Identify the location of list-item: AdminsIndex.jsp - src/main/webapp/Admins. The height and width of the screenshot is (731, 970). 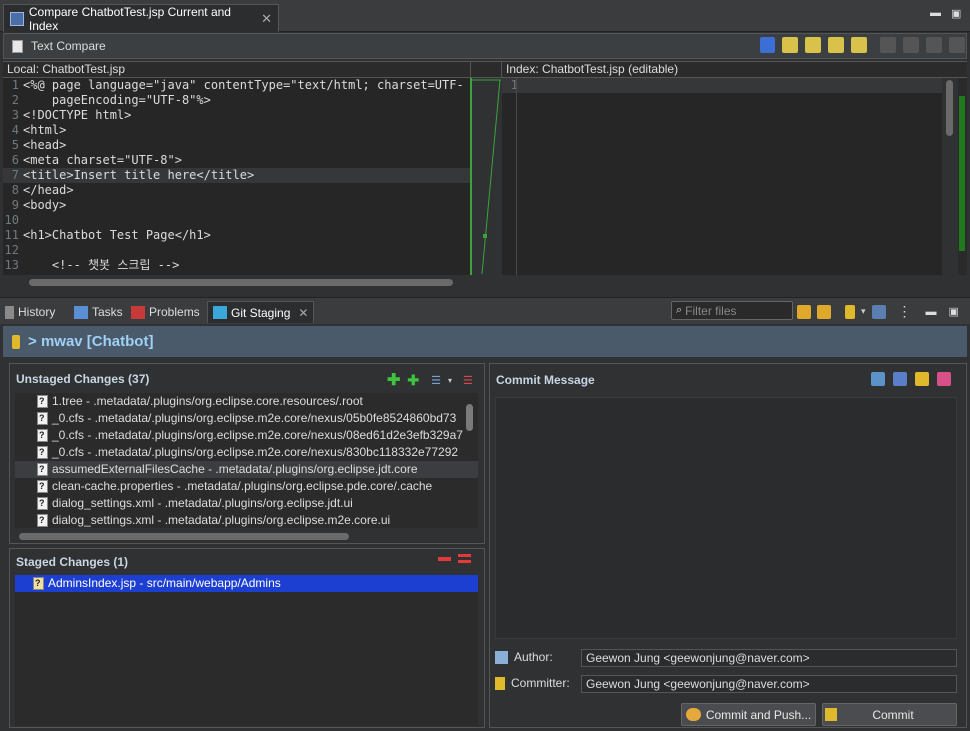
(246, 583).